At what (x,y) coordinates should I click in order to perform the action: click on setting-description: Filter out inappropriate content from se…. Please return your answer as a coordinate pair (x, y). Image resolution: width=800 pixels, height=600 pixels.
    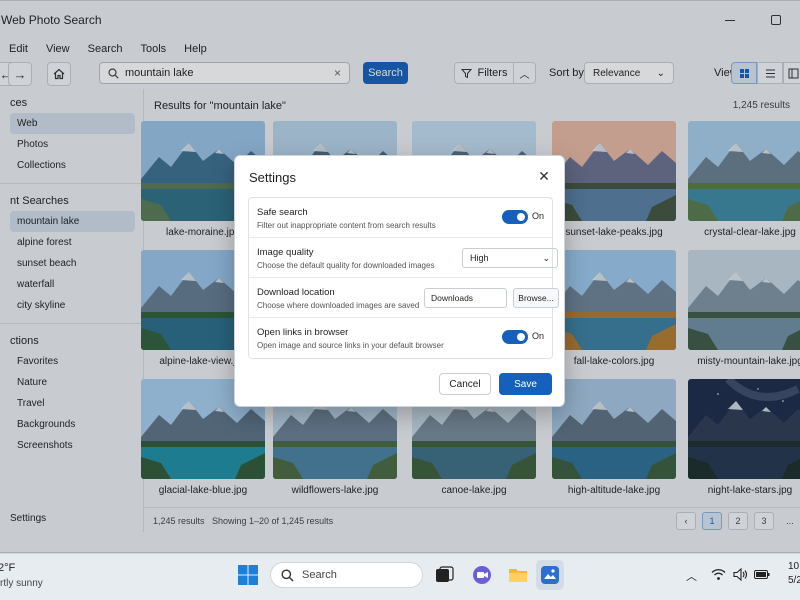
    Looking at the image, I should click on (346, 225).